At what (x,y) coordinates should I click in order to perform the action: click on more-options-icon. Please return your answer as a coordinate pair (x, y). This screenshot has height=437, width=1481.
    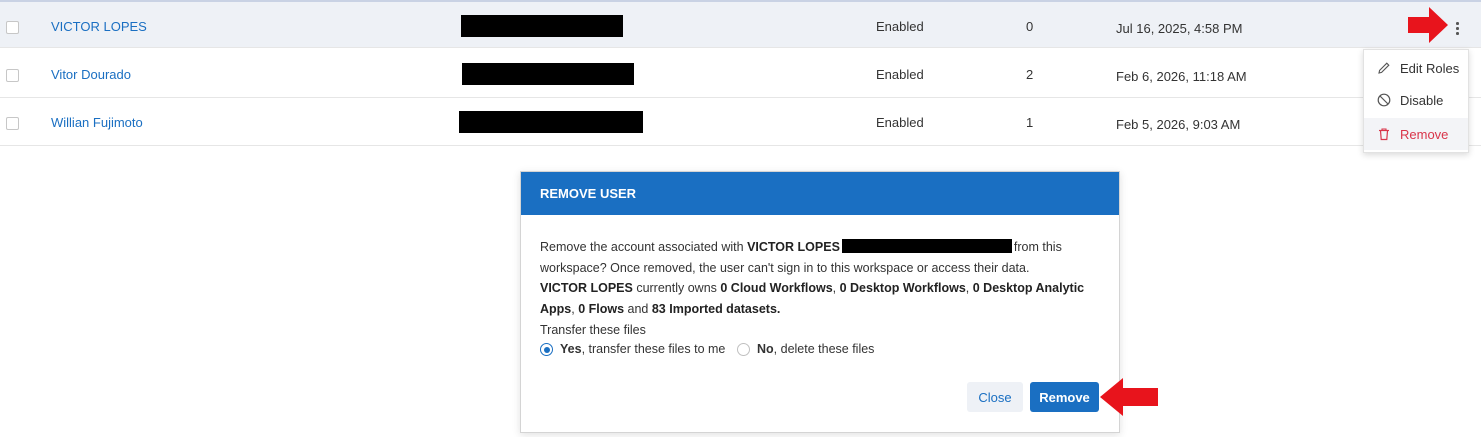
    Looking at the image, I should click on (1457, 28).